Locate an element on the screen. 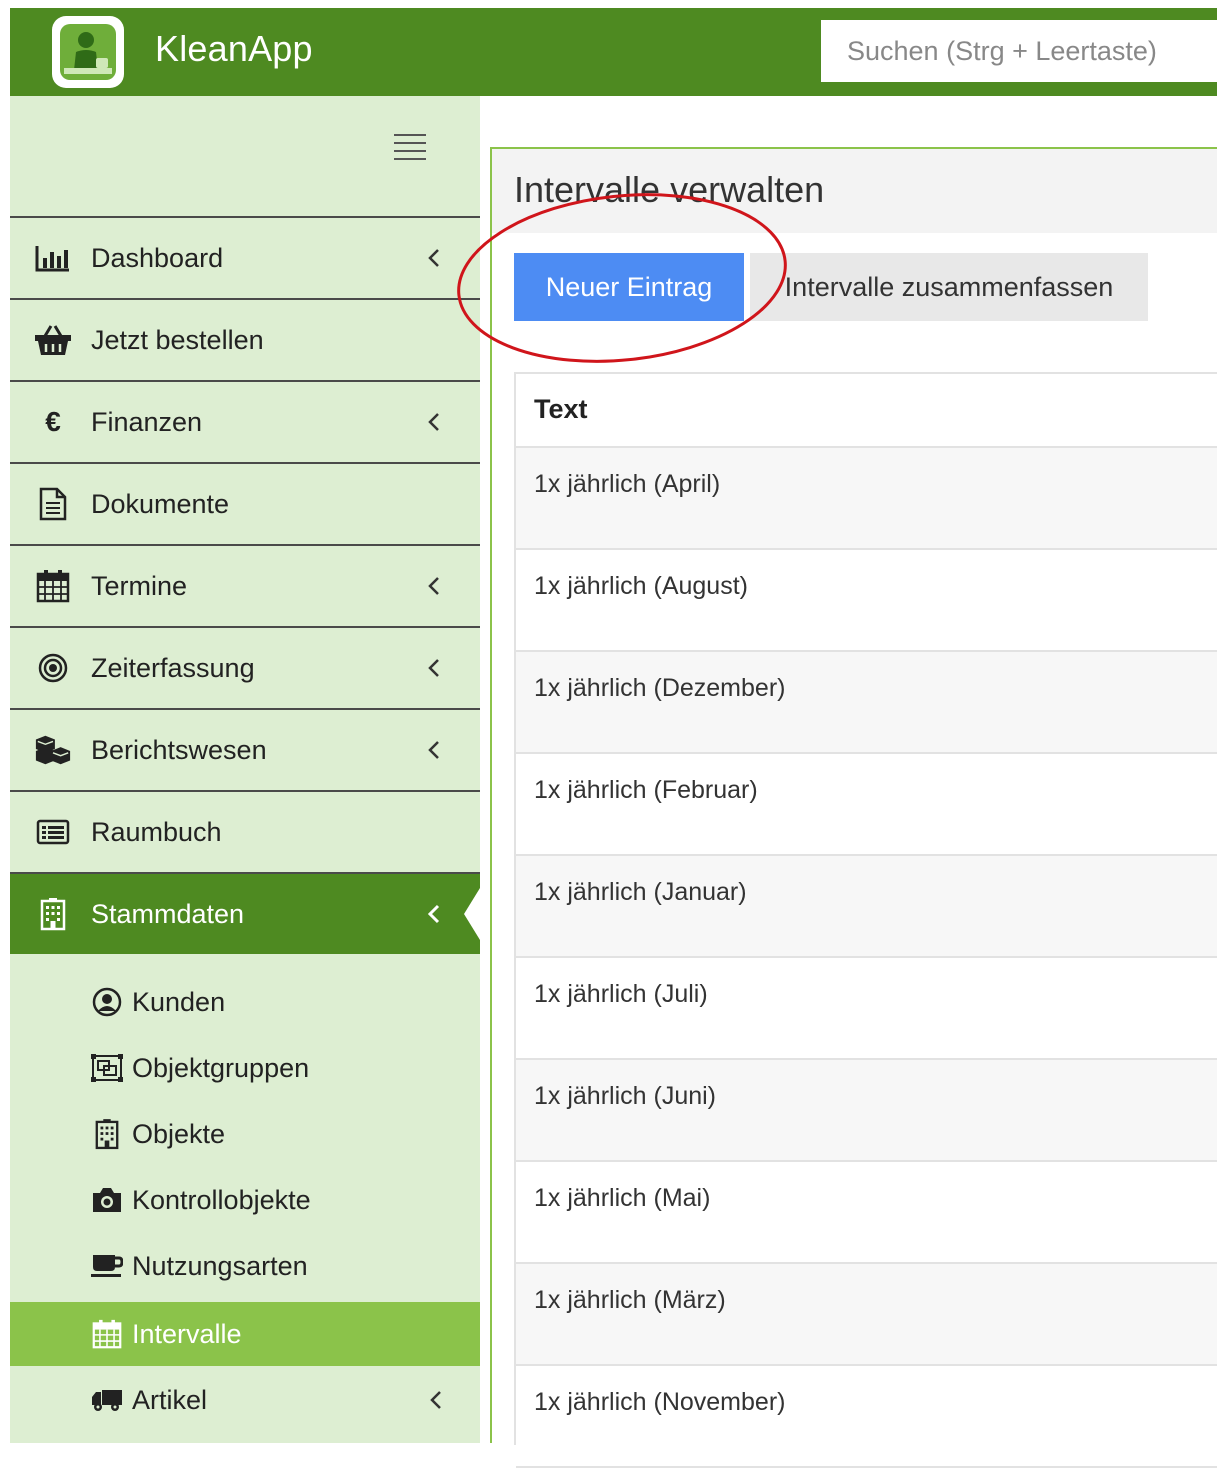 The image size is (1217, 1468). sidebar-item-dashboard: Dashboard is located at coordinates (245, 257).